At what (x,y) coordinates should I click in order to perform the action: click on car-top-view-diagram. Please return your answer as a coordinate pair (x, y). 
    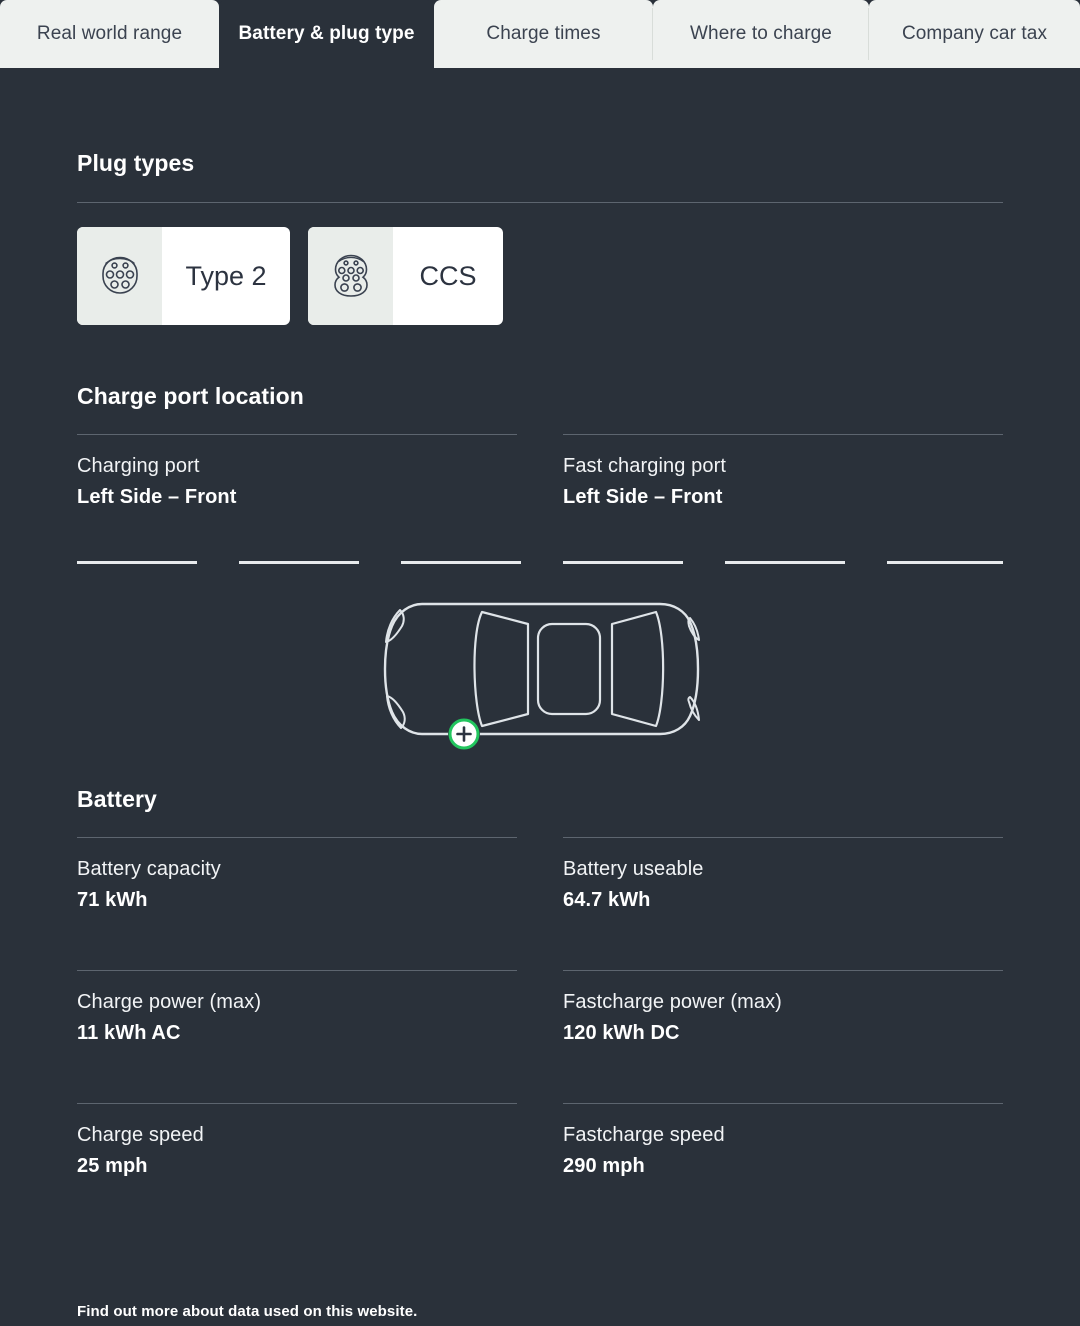
    Looking at the image, I should click on (540, 669).